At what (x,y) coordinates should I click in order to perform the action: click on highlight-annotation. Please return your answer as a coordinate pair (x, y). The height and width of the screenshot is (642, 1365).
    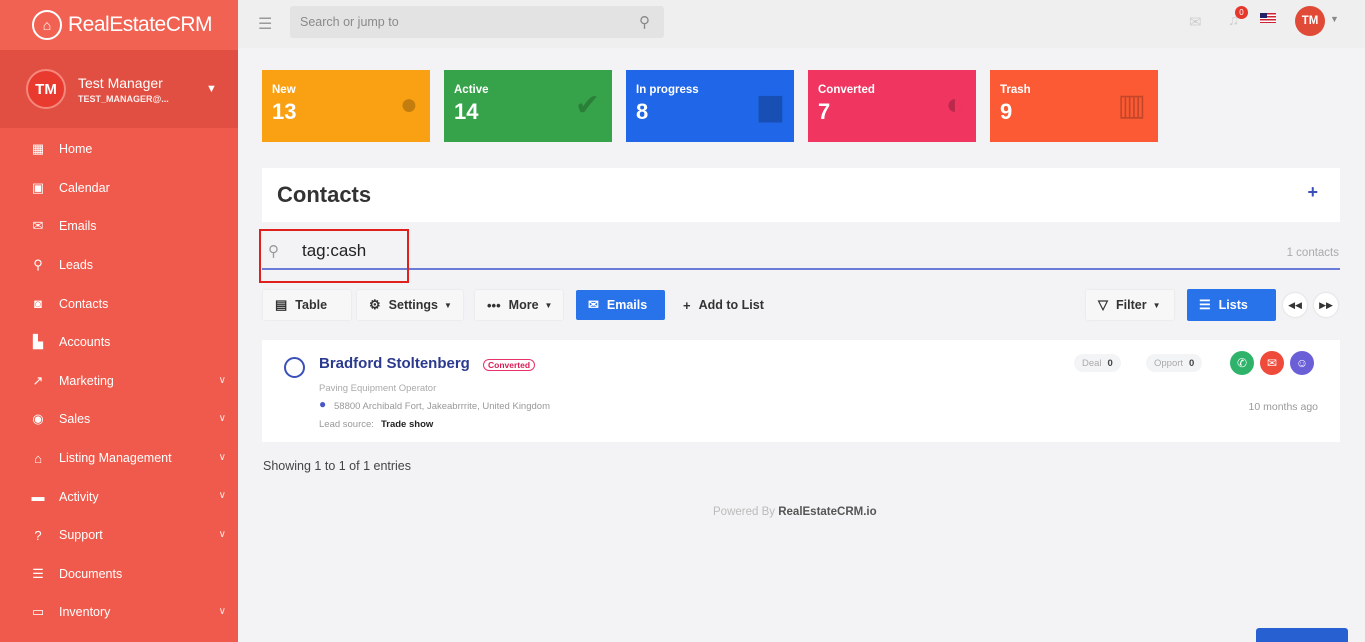
    Looking at the image, I should click on (334, 256).